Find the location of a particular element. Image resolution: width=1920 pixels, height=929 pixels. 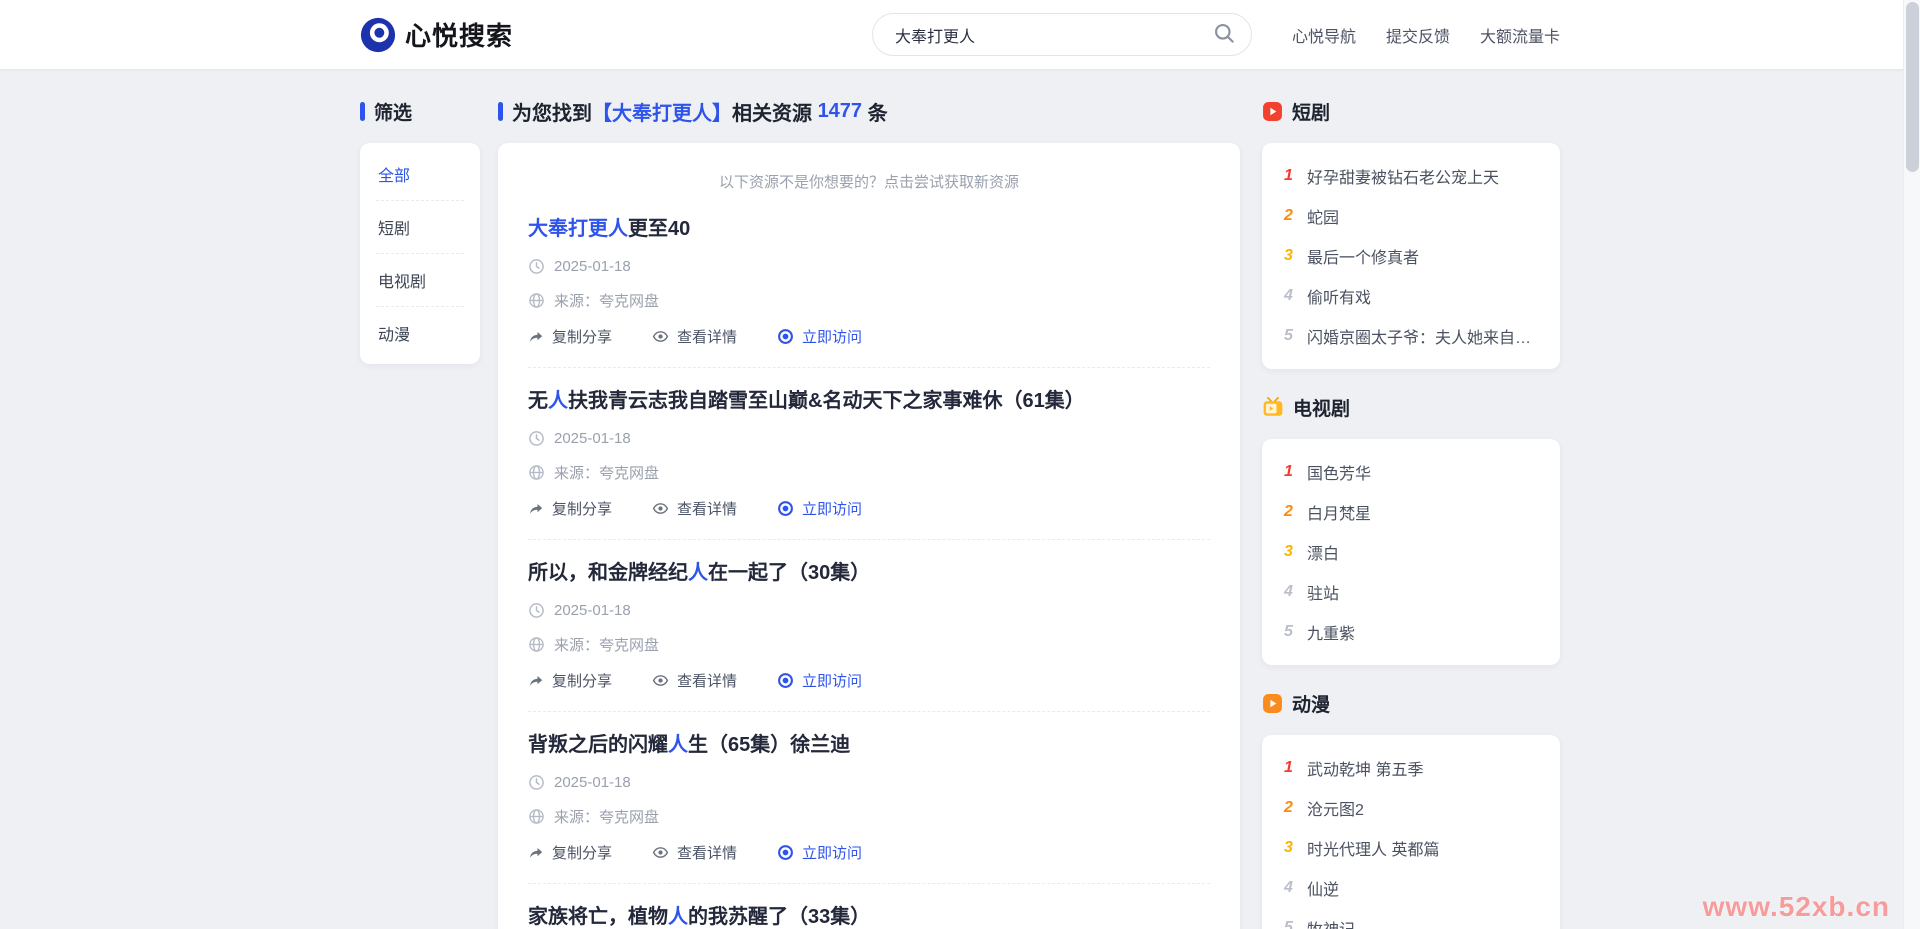

rank-item-title: 漂白 is located at coordinates (1323, 554).